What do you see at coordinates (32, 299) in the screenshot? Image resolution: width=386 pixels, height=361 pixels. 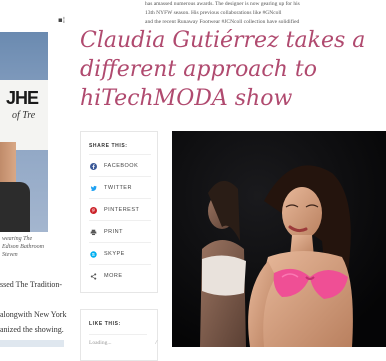 I see `text-line` at bounding box center [32, 299].